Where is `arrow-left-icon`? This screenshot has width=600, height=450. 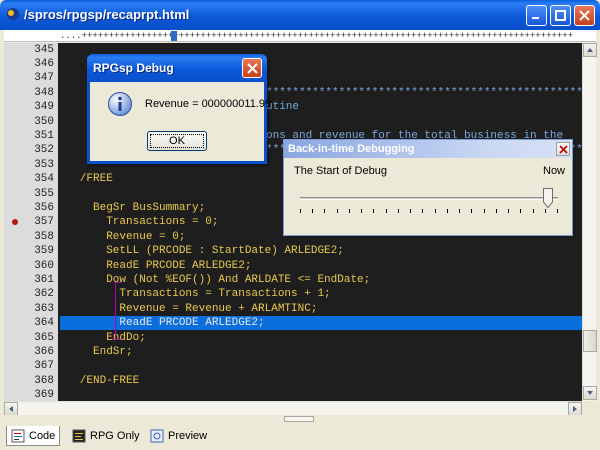
arrow-left-icon is located at coordinates (11, 409).